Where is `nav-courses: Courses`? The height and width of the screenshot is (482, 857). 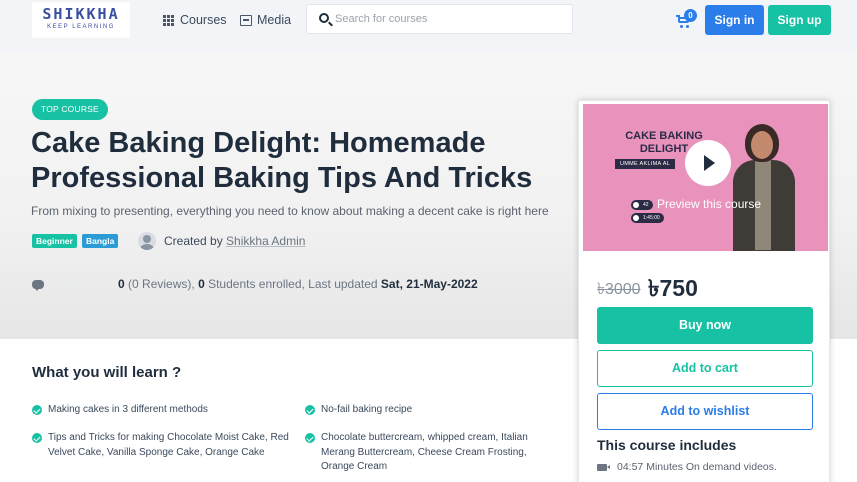 nav-courses: Courses is located at coordinates (195, 20).